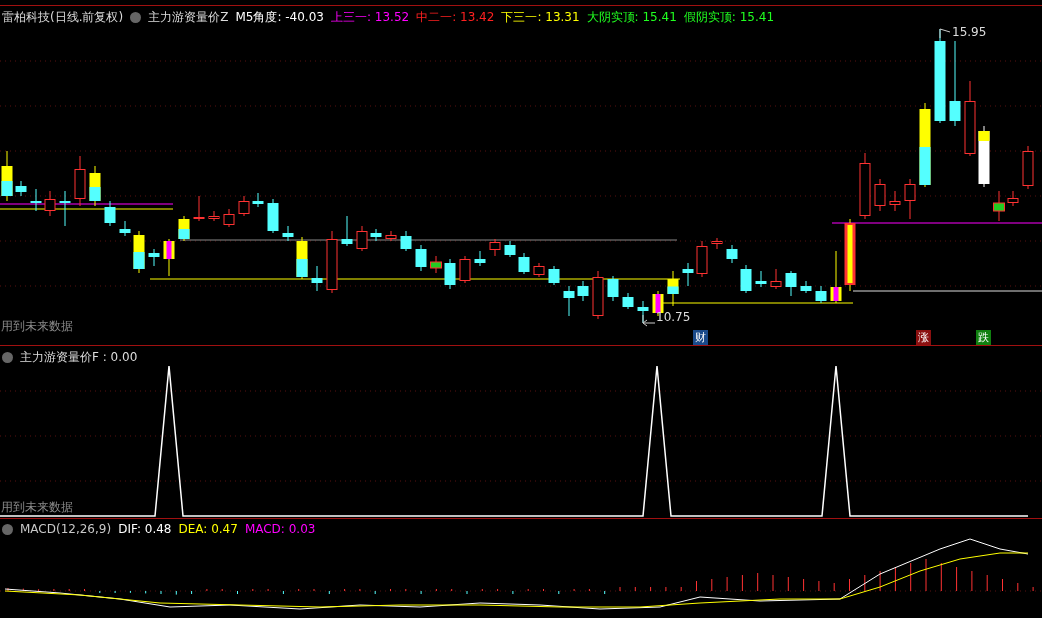 The height and width of the screenshot is (618, 1042). Describe the element at coordinates (631, 17) in the screenshot. I see `legend-value: 大阴实顶: 15.41` at that location.